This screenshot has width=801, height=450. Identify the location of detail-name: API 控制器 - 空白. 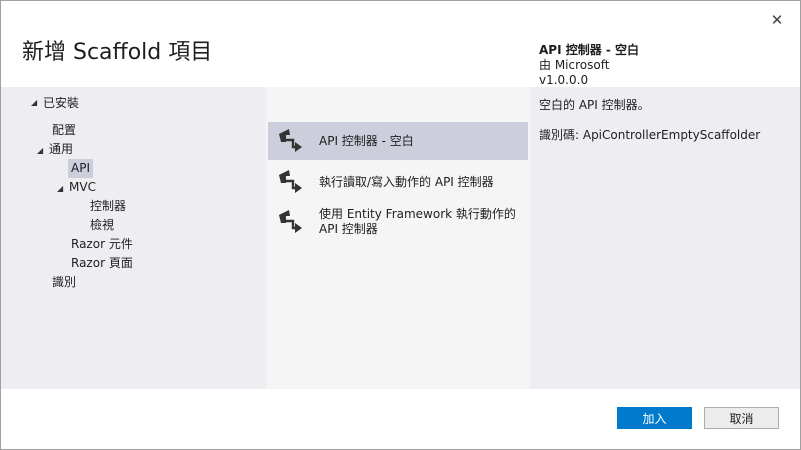
(589, 50).